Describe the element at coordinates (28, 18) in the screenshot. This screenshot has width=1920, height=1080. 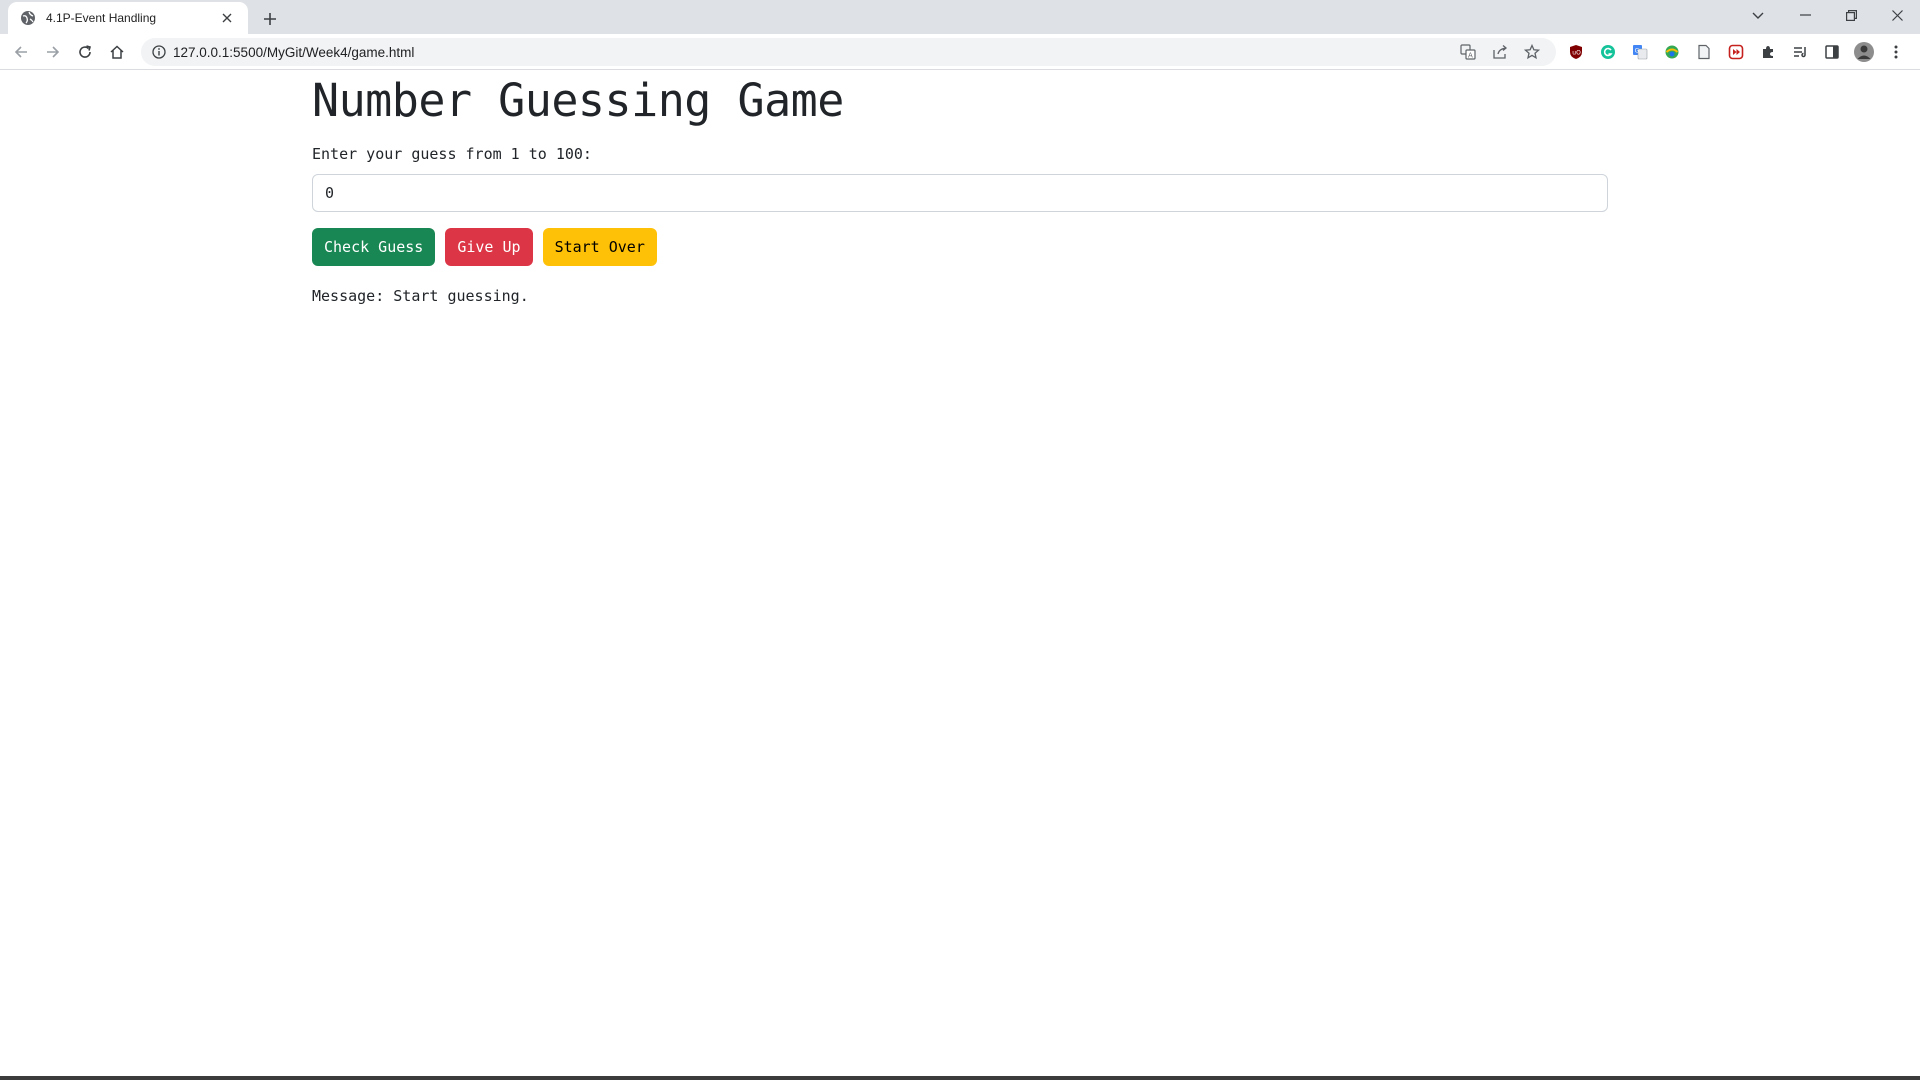
I see `globe-icon` at that location.